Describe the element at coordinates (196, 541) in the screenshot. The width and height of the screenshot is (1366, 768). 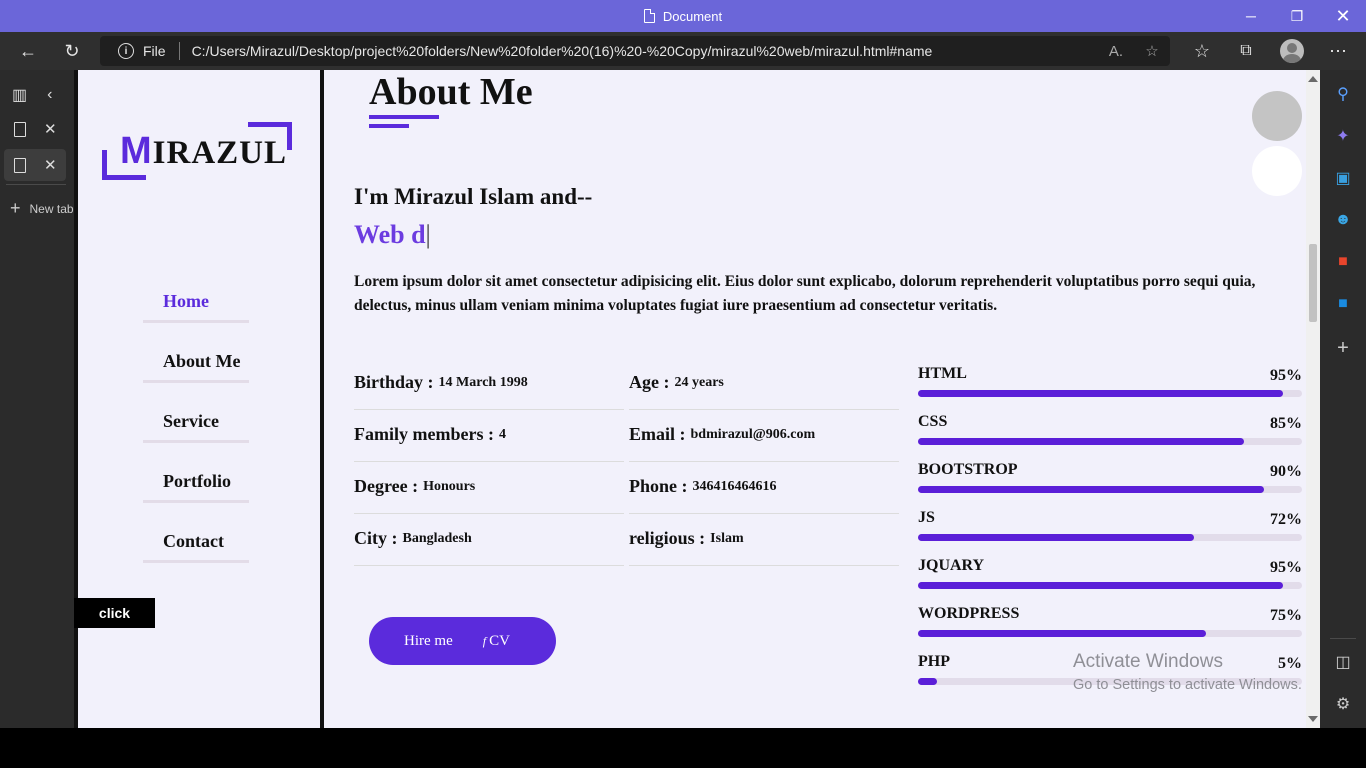
I see `nav-contact: Contact` at that location.